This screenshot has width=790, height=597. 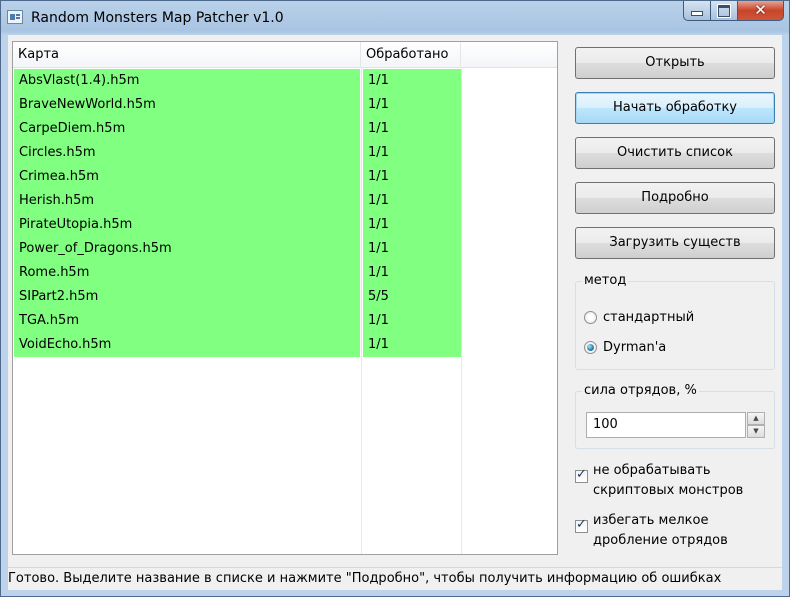 I want to click on strength-group: сила отрядов, % 100 ▲ ▼, so click(x=675, y=416).